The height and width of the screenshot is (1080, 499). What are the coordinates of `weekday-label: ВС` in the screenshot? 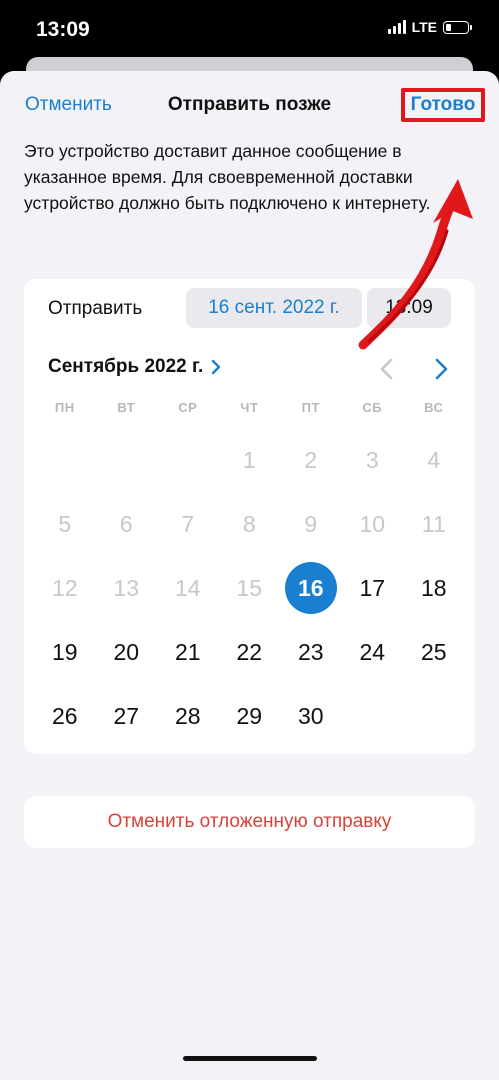 It's located at (434, 407).